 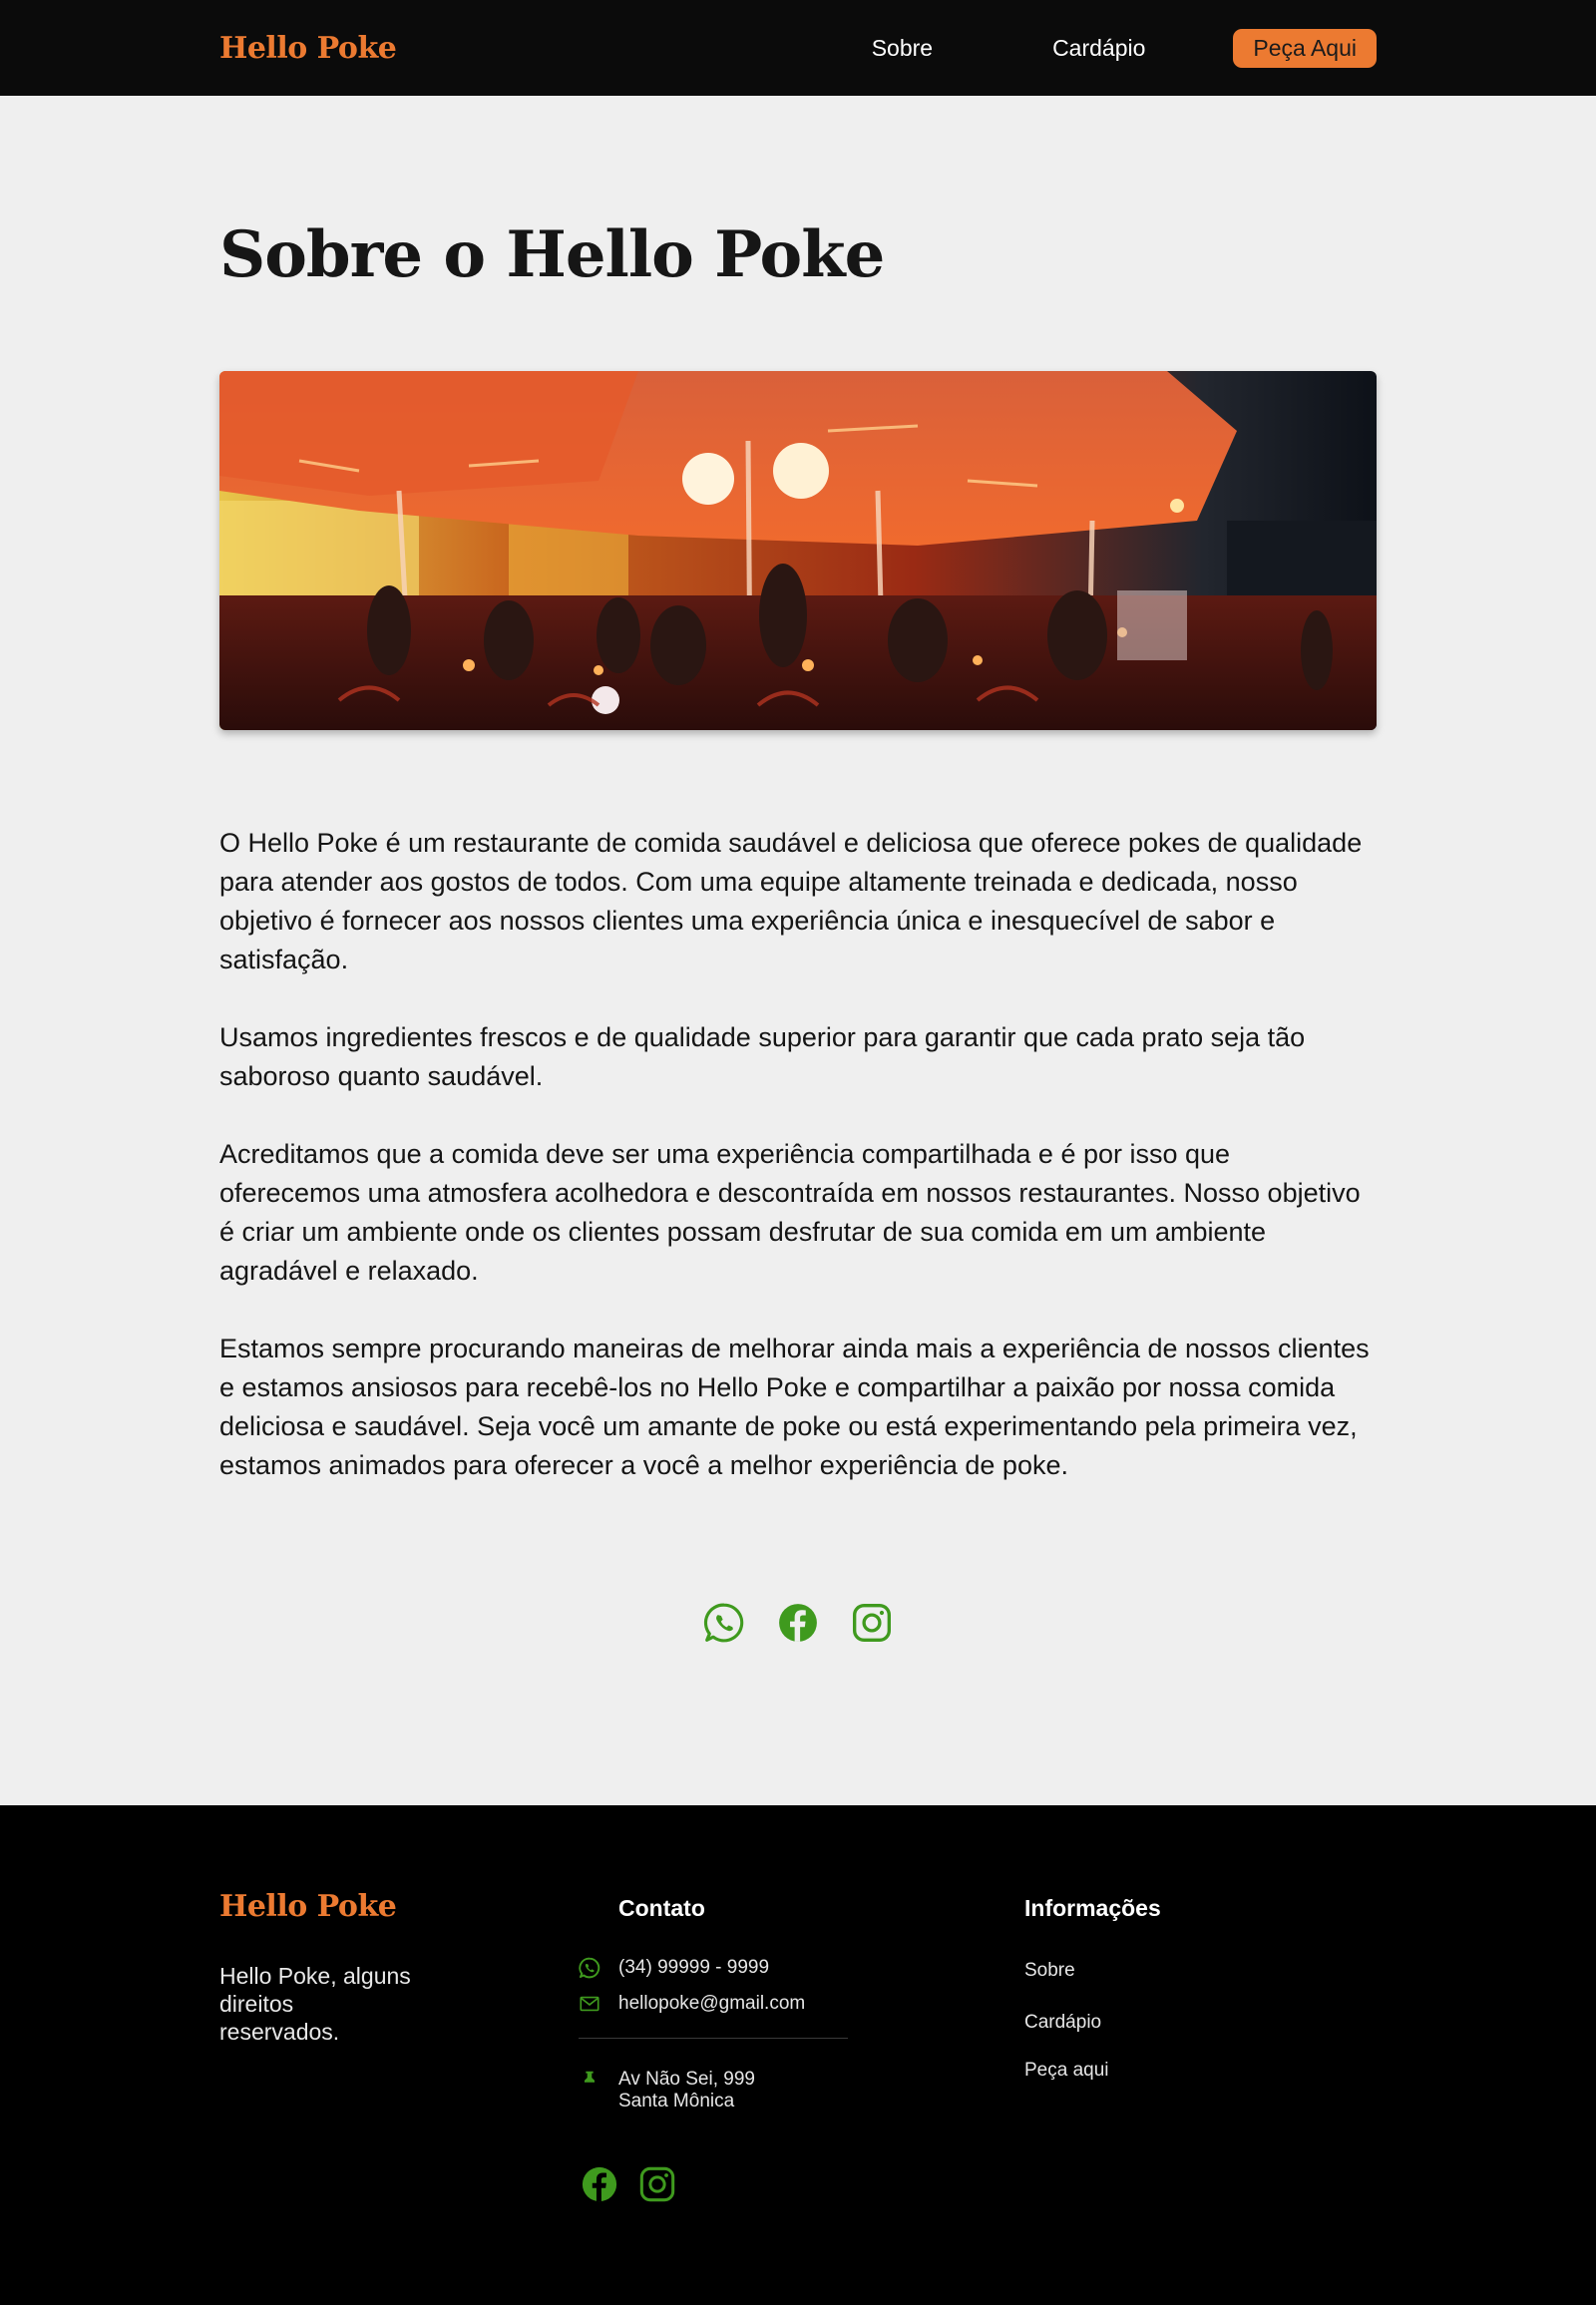 I want to click on contact-phone-text: (34) 99999 - 9999, so click(x=694, y=1967).